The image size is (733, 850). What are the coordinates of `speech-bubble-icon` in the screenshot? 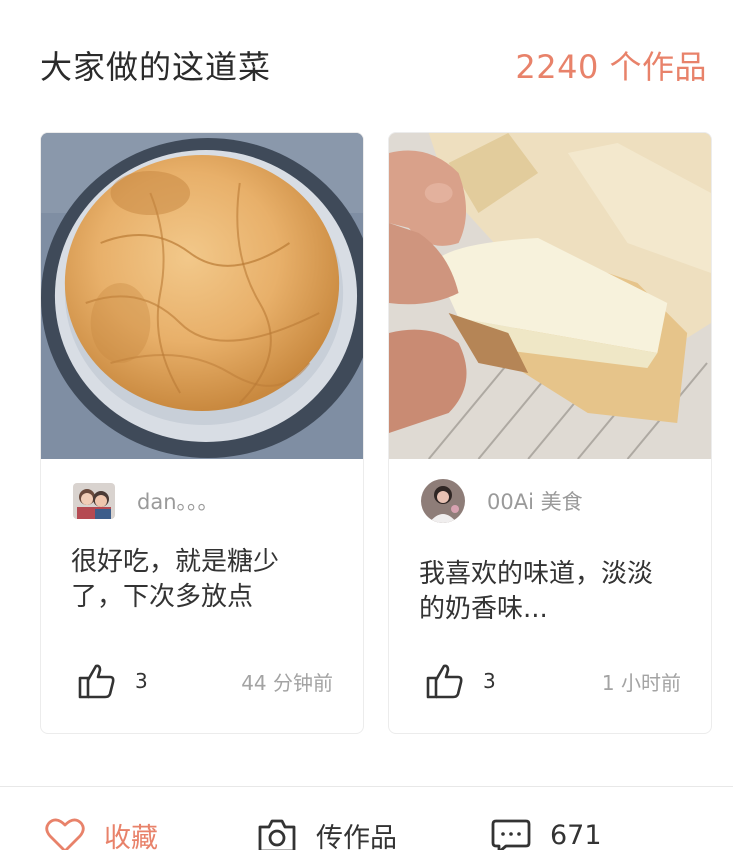 It's located at (511, 832).